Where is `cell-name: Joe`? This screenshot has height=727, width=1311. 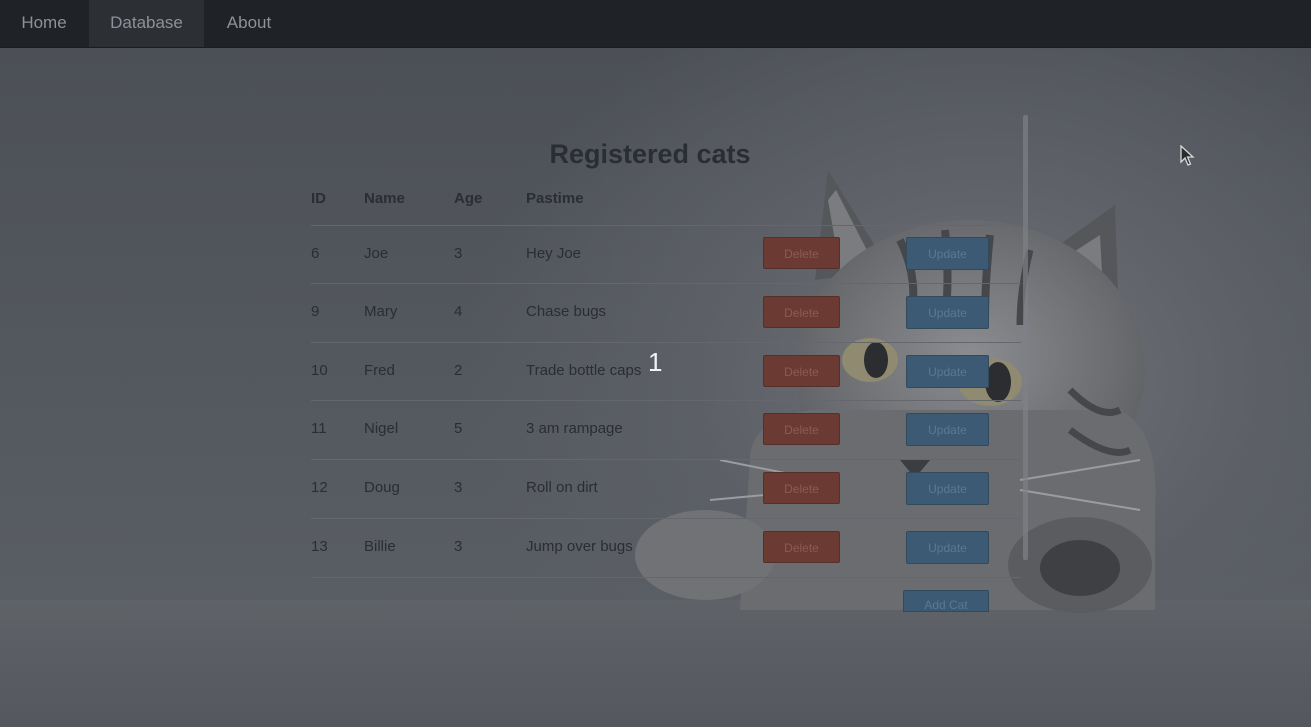 cell-name: Joe is located at coordinates (376, 253).